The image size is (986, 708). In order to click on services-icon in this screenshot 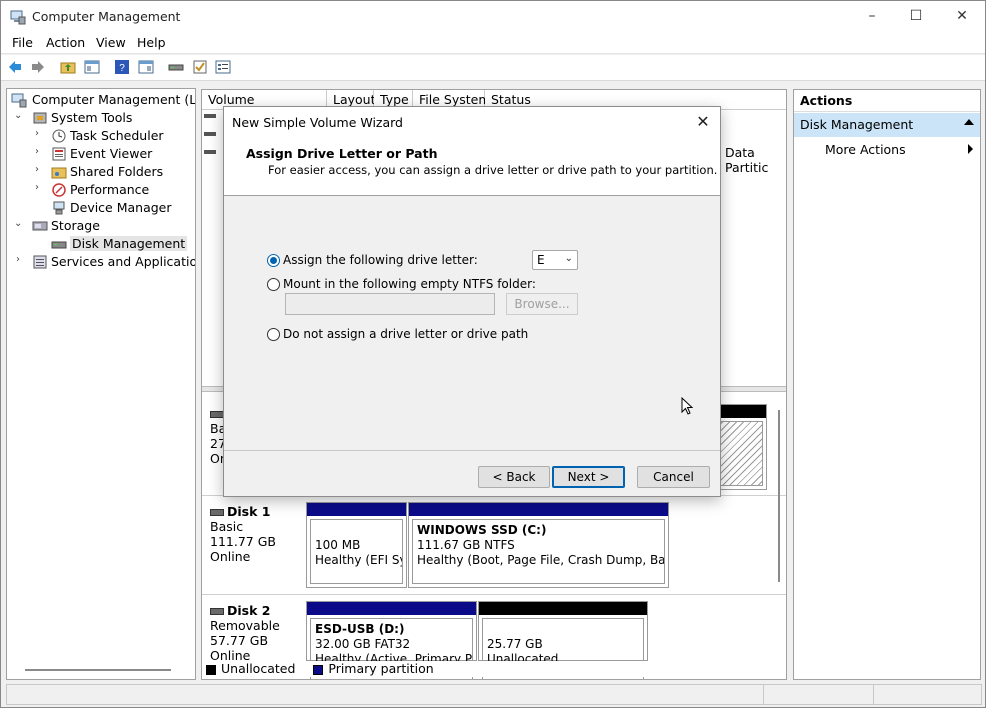, I will do `click(40, 262)`.